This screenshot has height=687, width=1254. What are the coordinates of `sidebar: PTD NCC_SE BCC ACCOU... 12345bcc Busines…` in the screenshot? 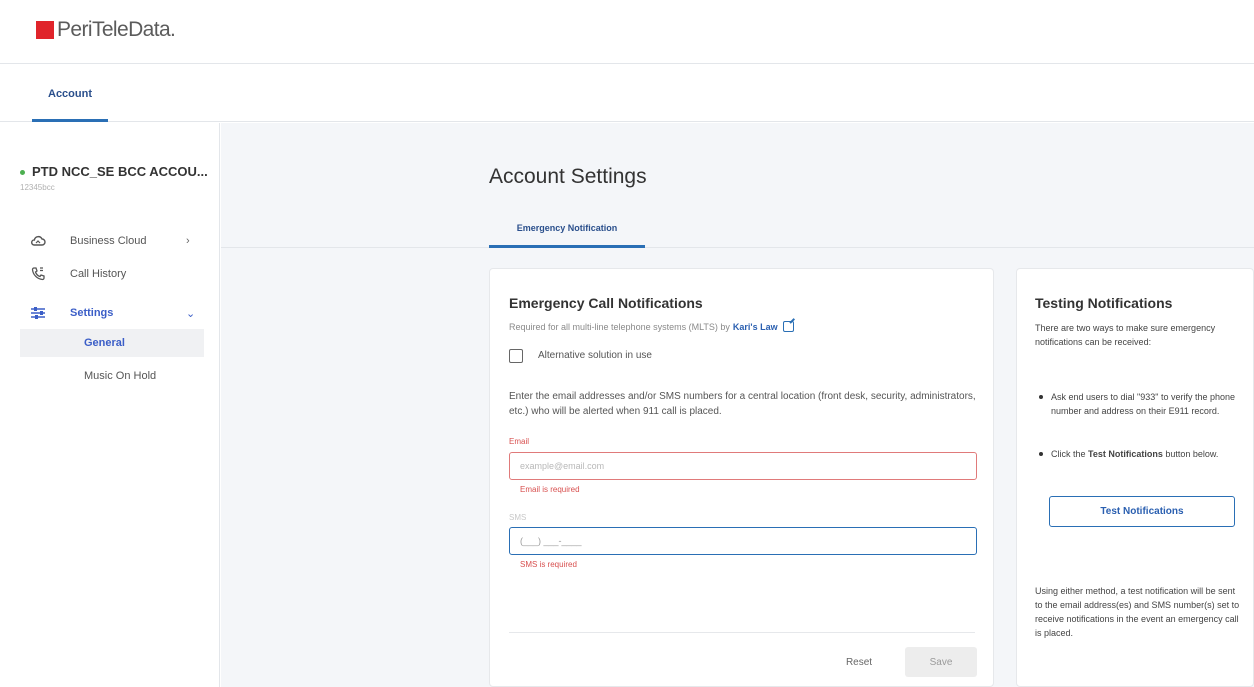 It's located at (110, 405).